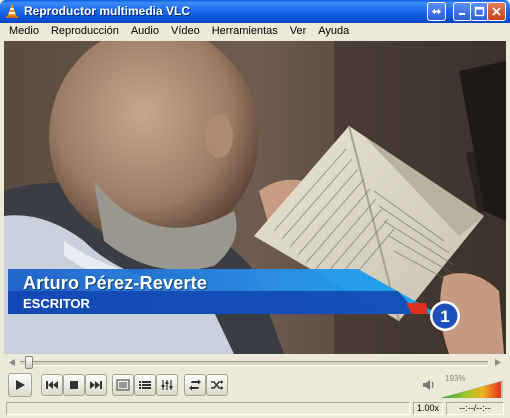 This screenshot has height=418, width=510. I want to click on window-title: Reproductor multimedia VLC, so click(107, 11).